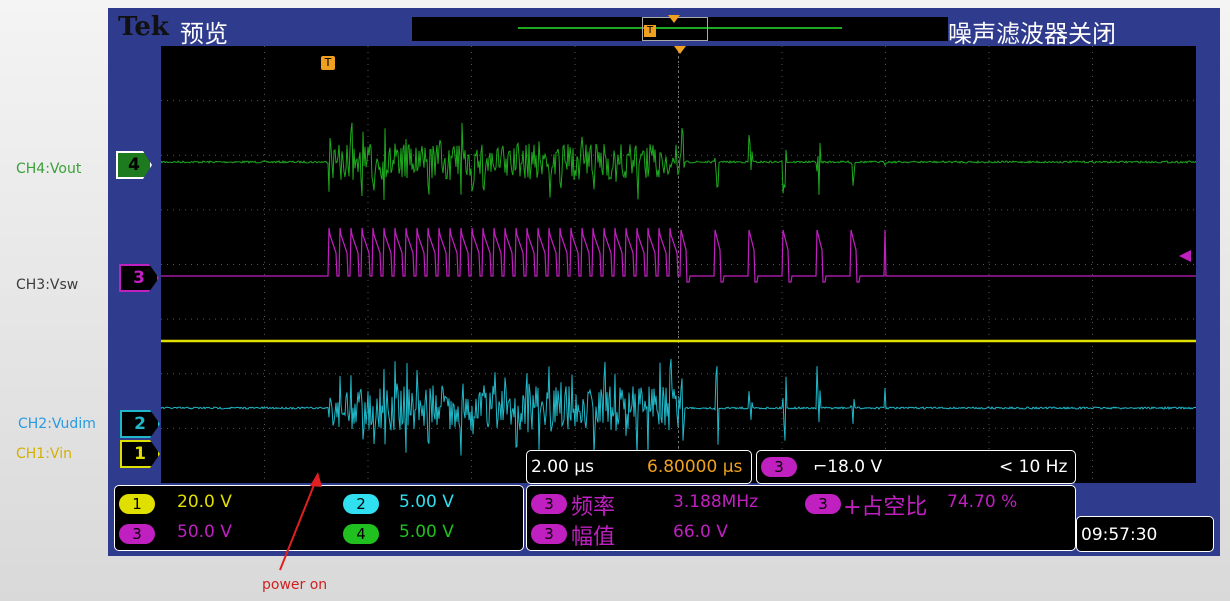 The height and width of the screenshot is (601, 1230). I want to click on ch1-scale-badge: 1, so click(137, 504).